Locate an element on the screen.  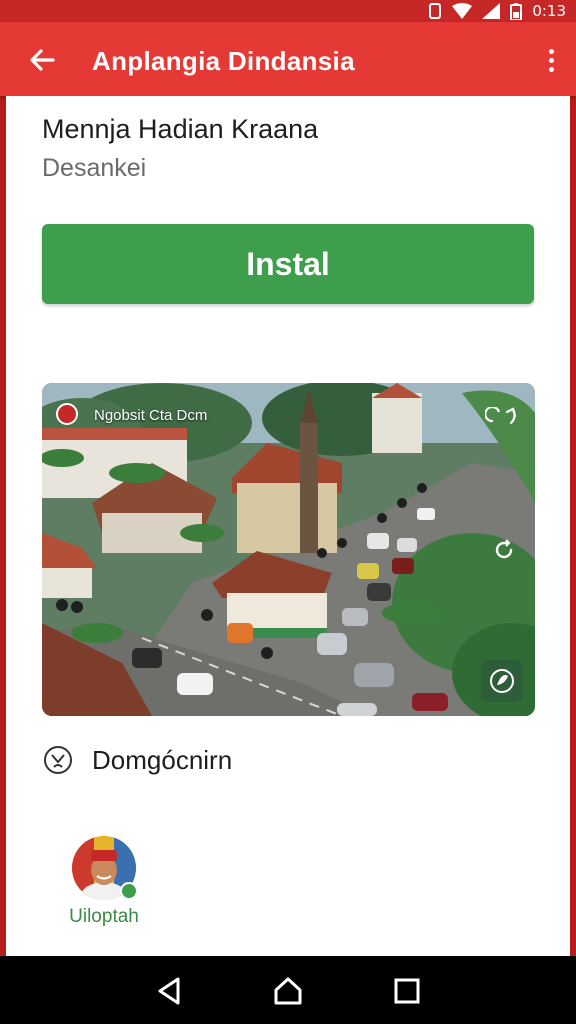
more-vert-icon is located at coordinates (551, 60).